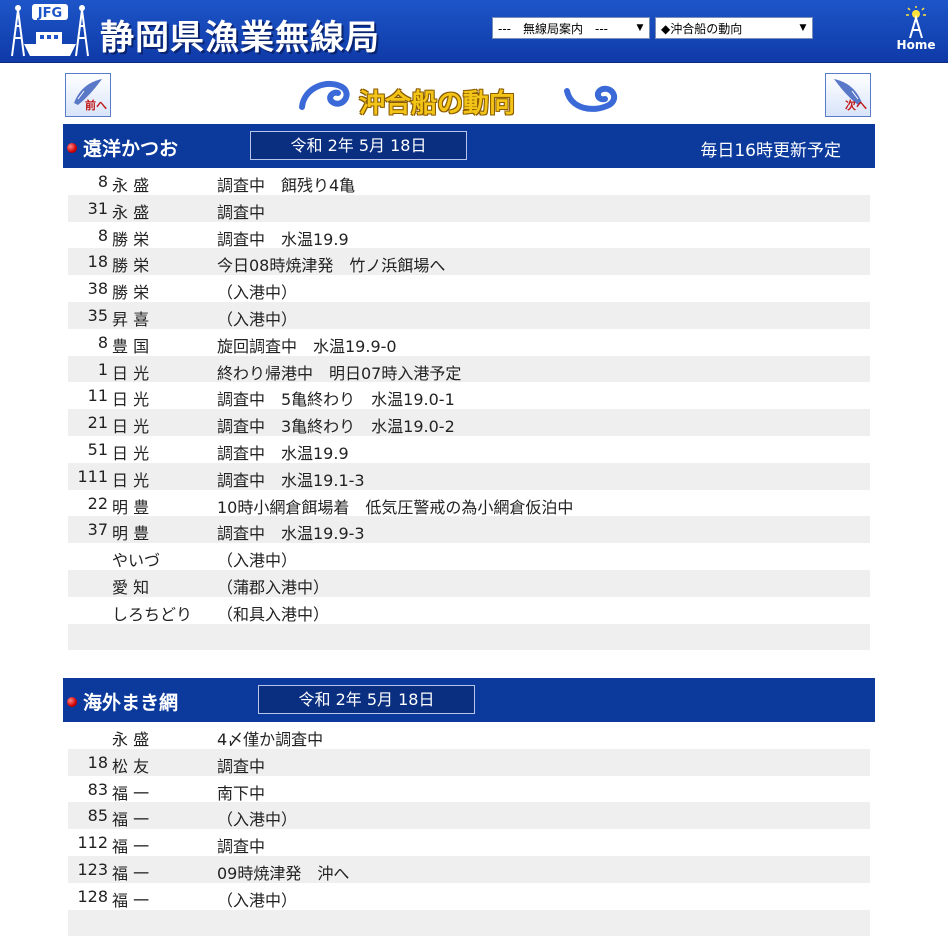  I want to click on section-title: 遠洋かつお, so click(131, 149).